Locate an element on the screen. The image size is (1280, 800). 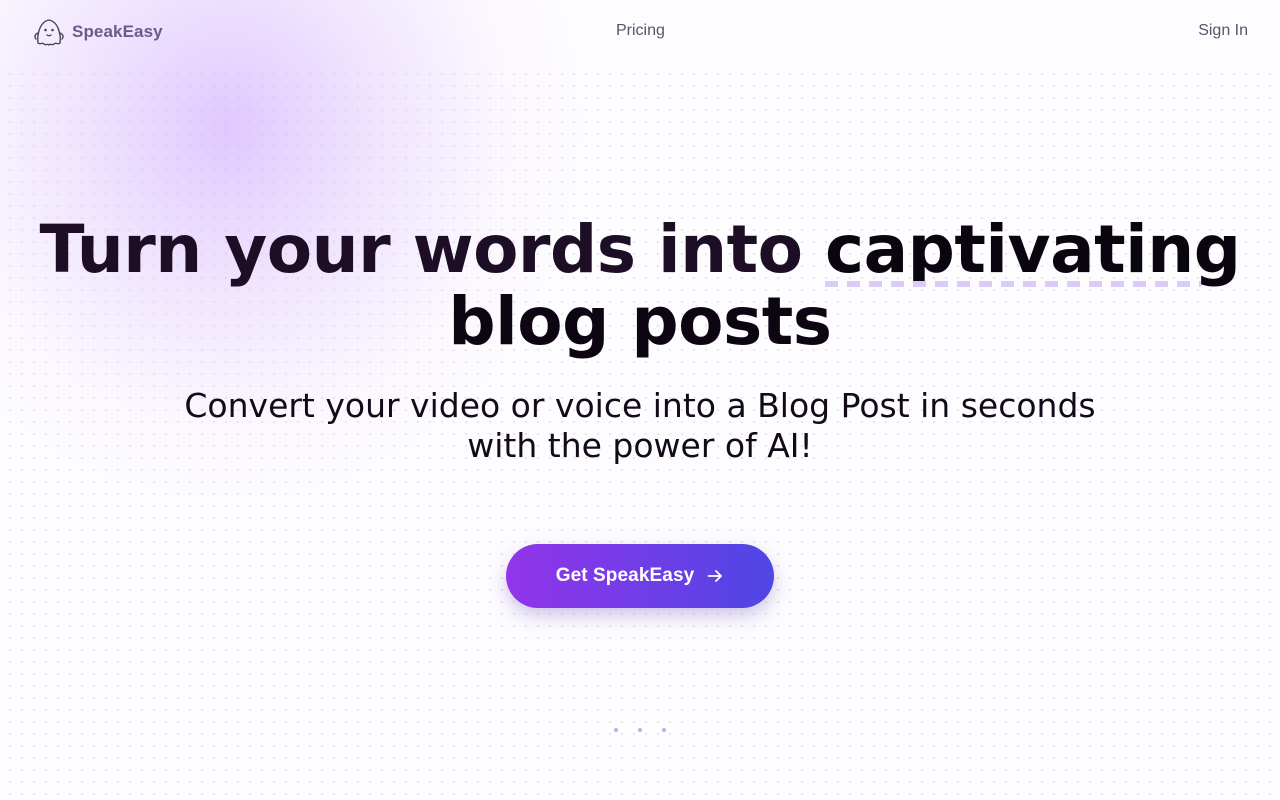
headline-text: Turn your words into is located at coordinates (432, 249).